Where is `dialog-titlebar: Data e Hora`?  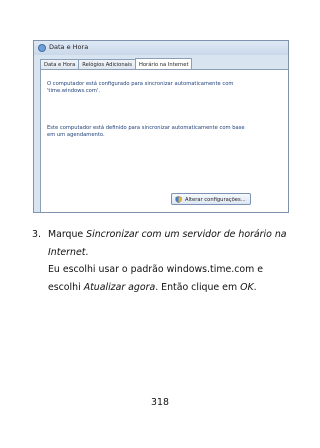 dialog-titlebar: Data e Hora is located at coordinates (161, 48).